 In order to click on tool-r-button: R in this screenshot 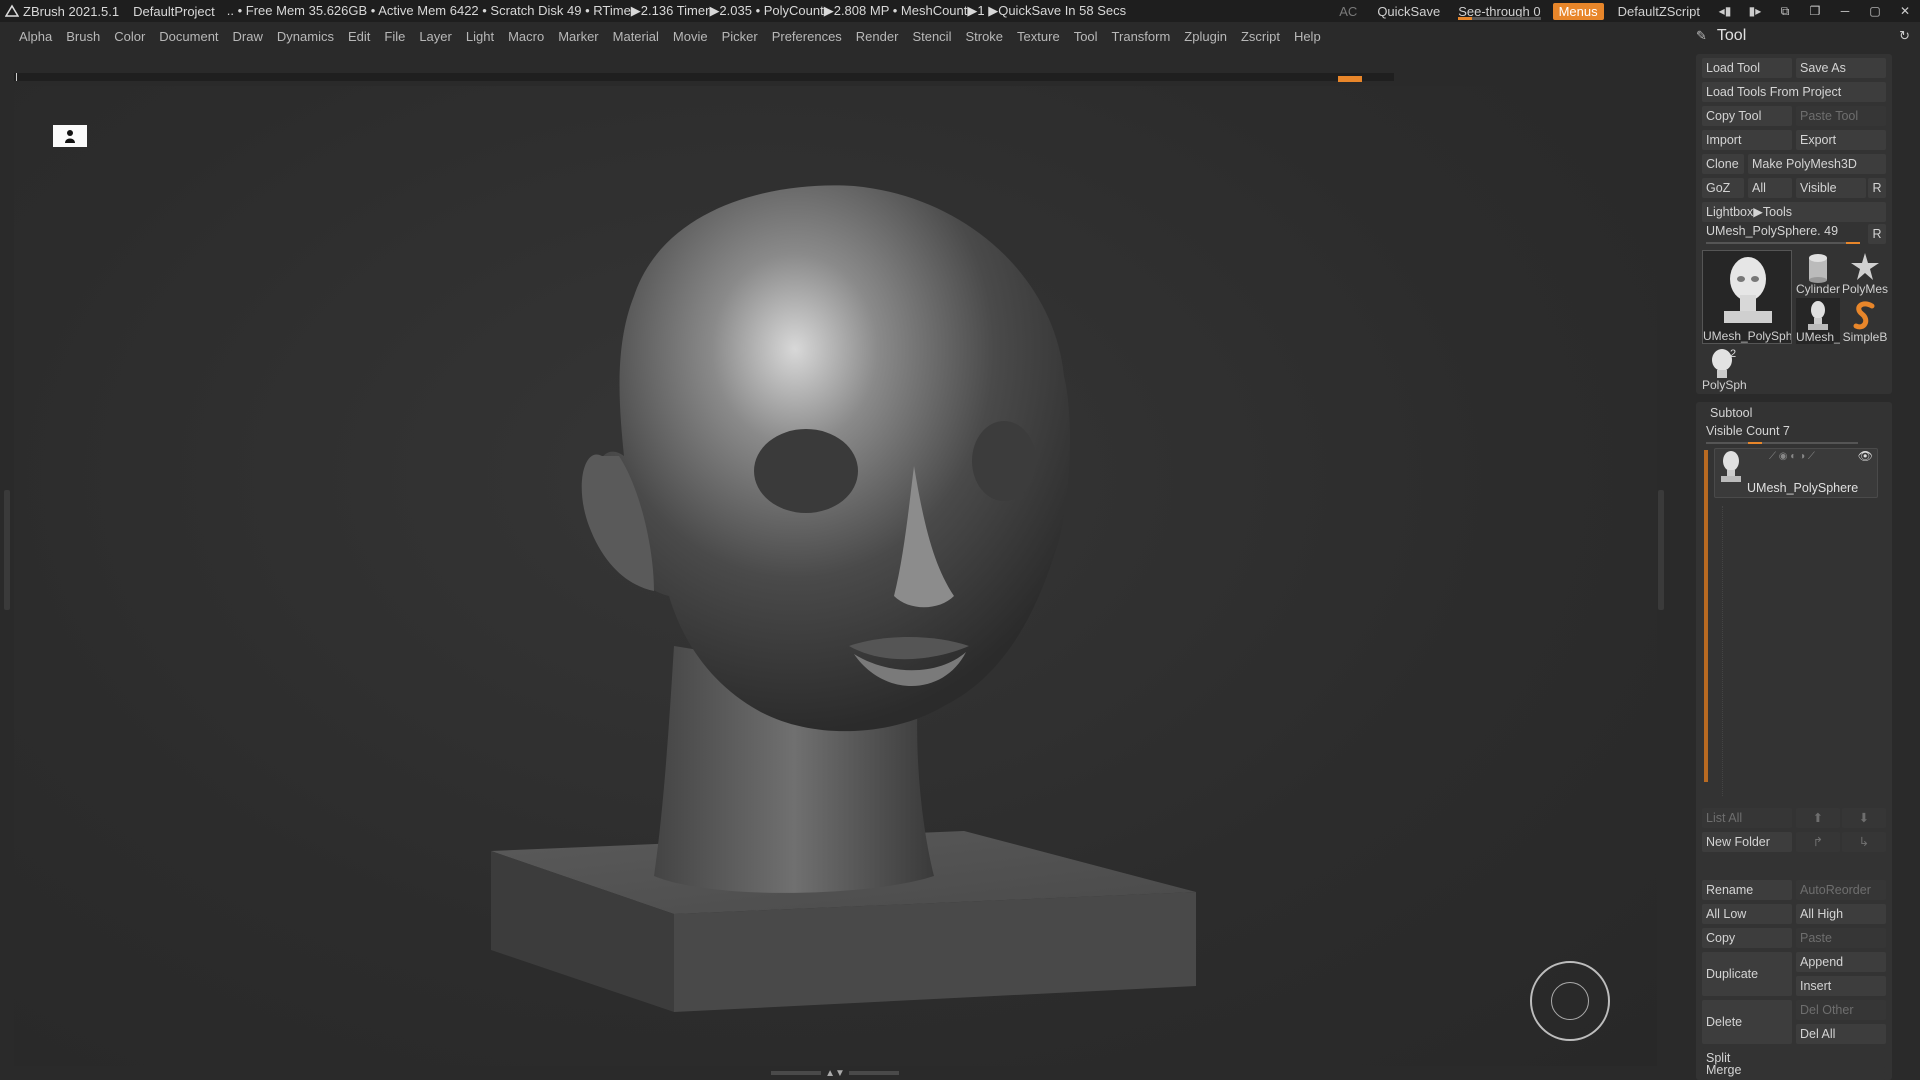, I will do `click(1877, 234)`.